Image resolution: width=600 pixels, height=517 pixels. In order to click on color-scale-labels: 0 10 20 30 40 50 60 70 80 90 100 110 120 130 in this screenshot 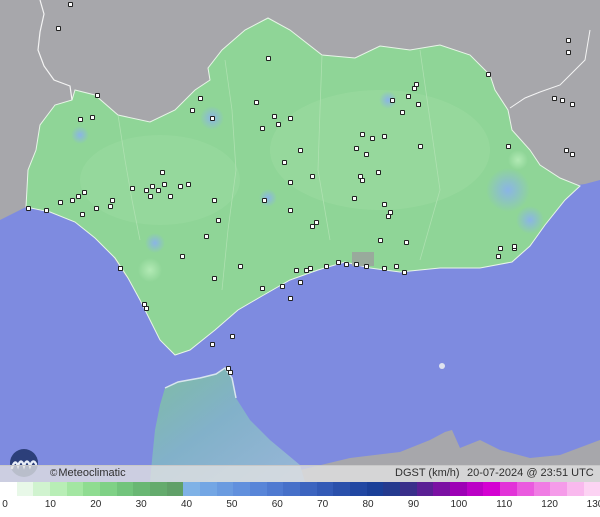, I will do `click(300, 507)`.